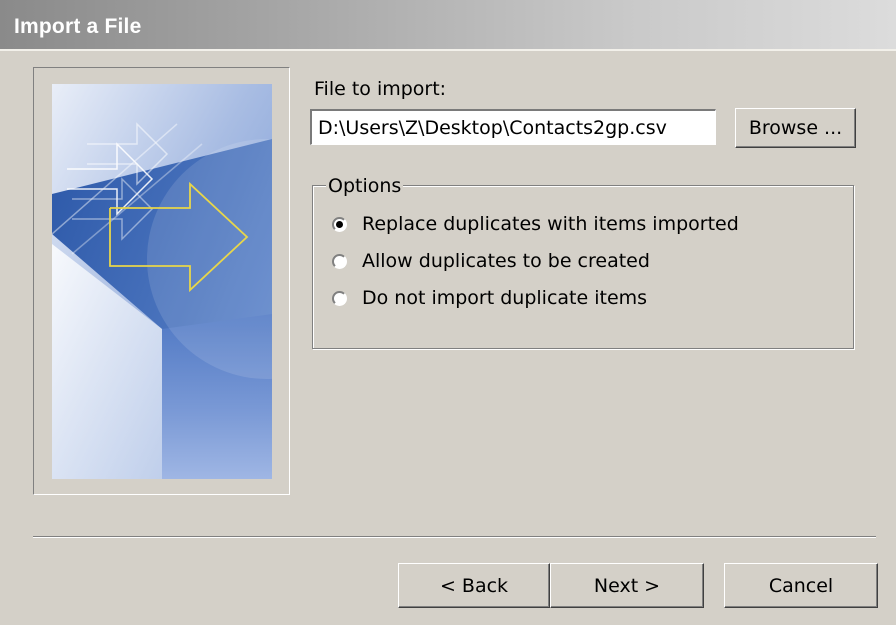 Image resolution: width=896 pixels, height=625 pixels. What do you see at coordinates (513, 127) in the screenshot?
I see `file-path-field` at bounding box center [513, 127].